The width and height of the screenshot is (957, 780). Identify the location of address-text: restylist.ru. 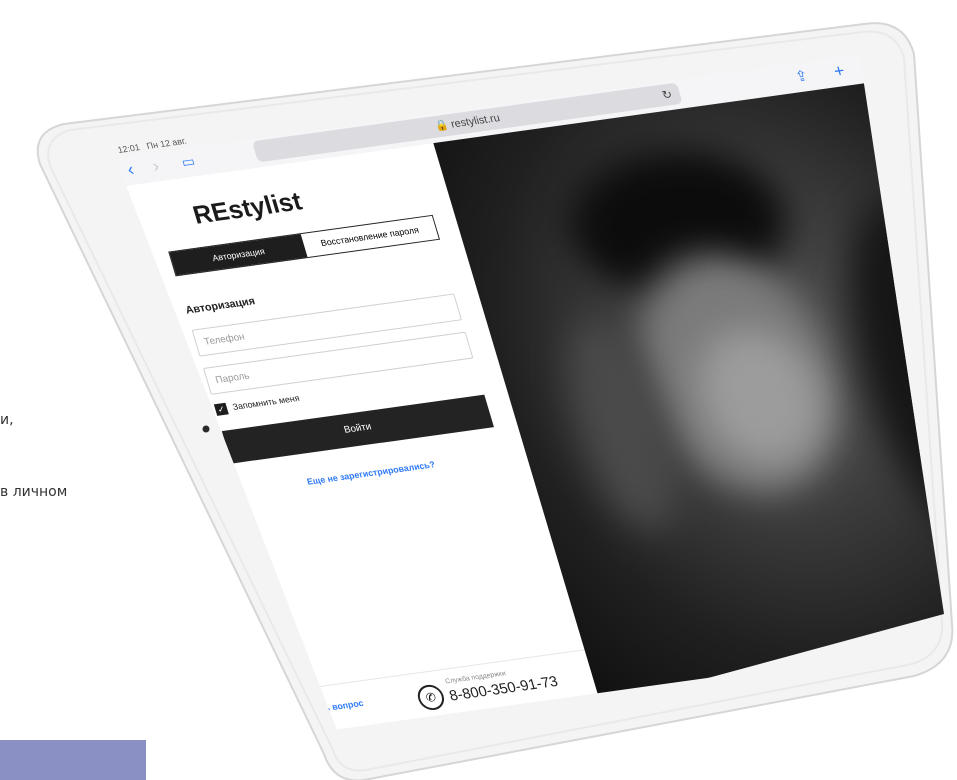
(475, 121).